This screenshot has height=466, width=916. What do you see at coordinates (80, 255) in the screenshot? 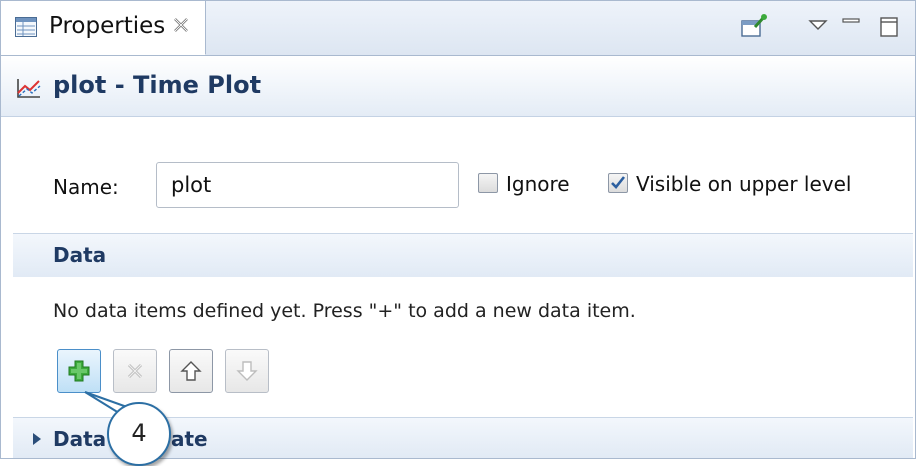
I see `data-section-title: Data` at bounding box center [80, 255].